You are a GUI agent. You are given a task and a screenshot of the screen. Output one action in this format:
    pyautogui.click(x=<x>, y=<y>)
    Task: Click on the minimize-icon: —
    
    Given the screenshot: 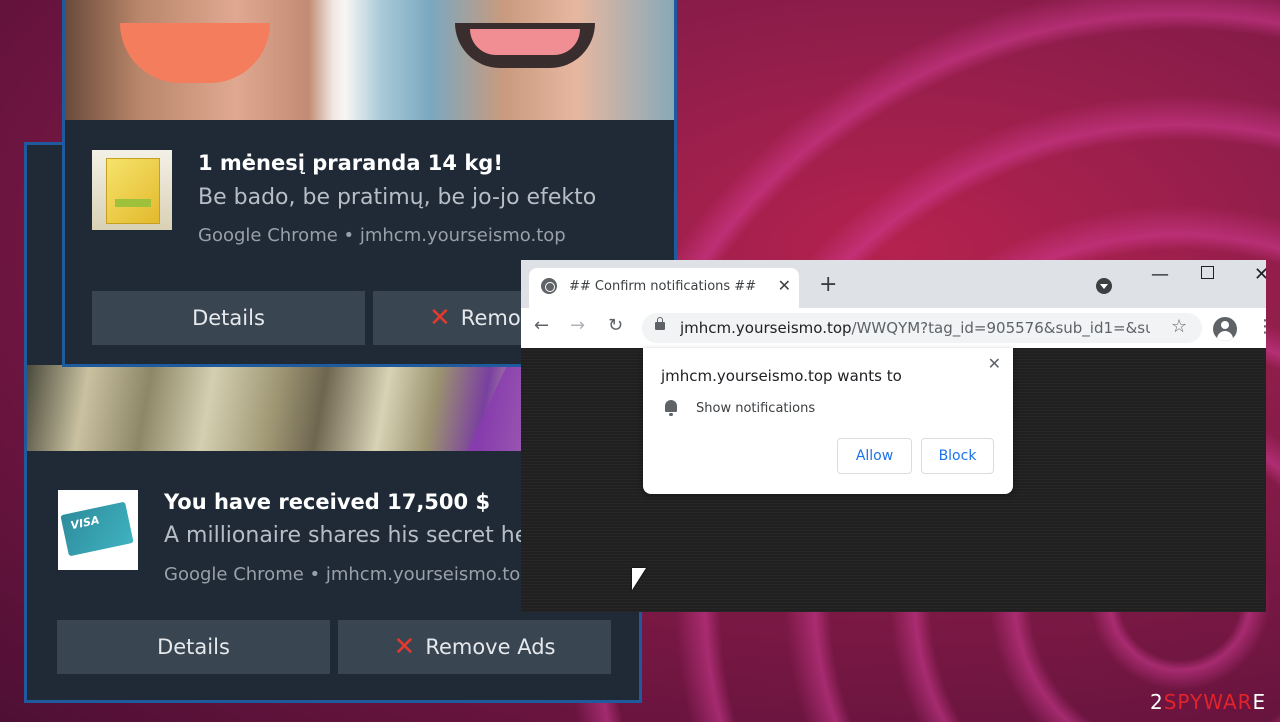 What is the action you would take?
    pyautogui.click(x=1160, y=274)
    